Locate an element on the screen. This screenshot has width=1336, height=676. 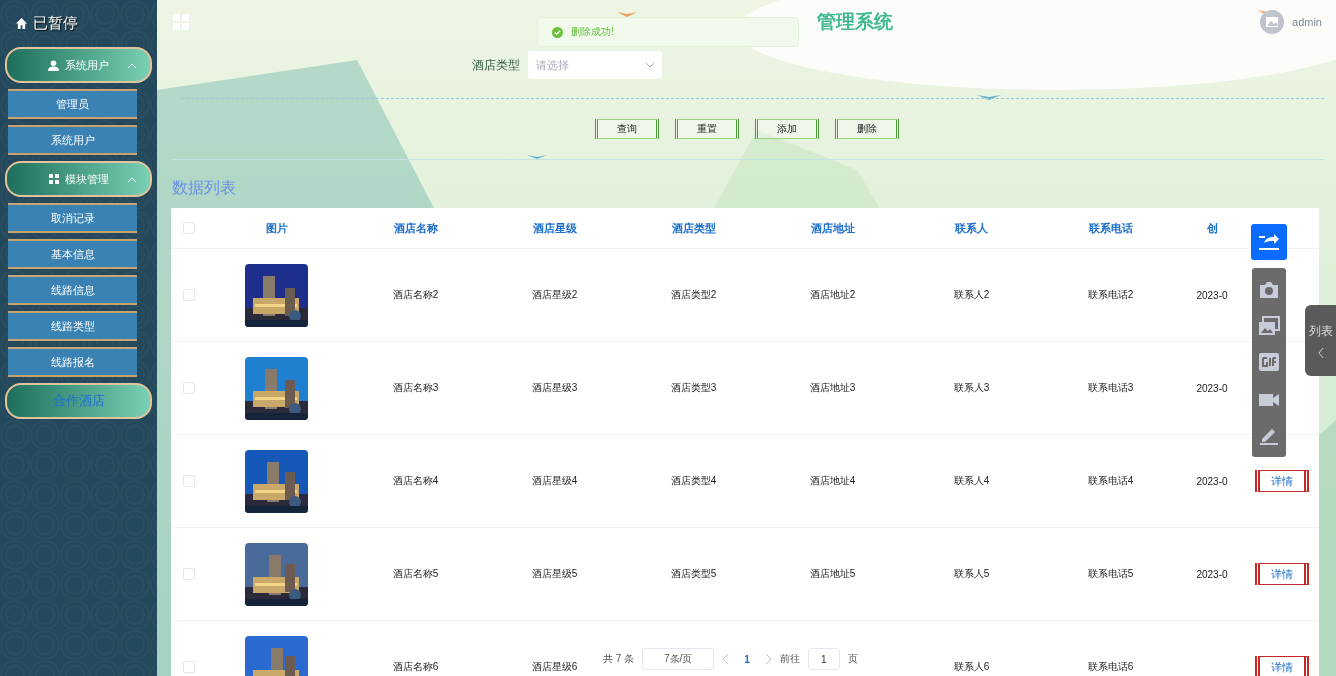
column-header: 联系电话 is located at coordinates (1110, 228).